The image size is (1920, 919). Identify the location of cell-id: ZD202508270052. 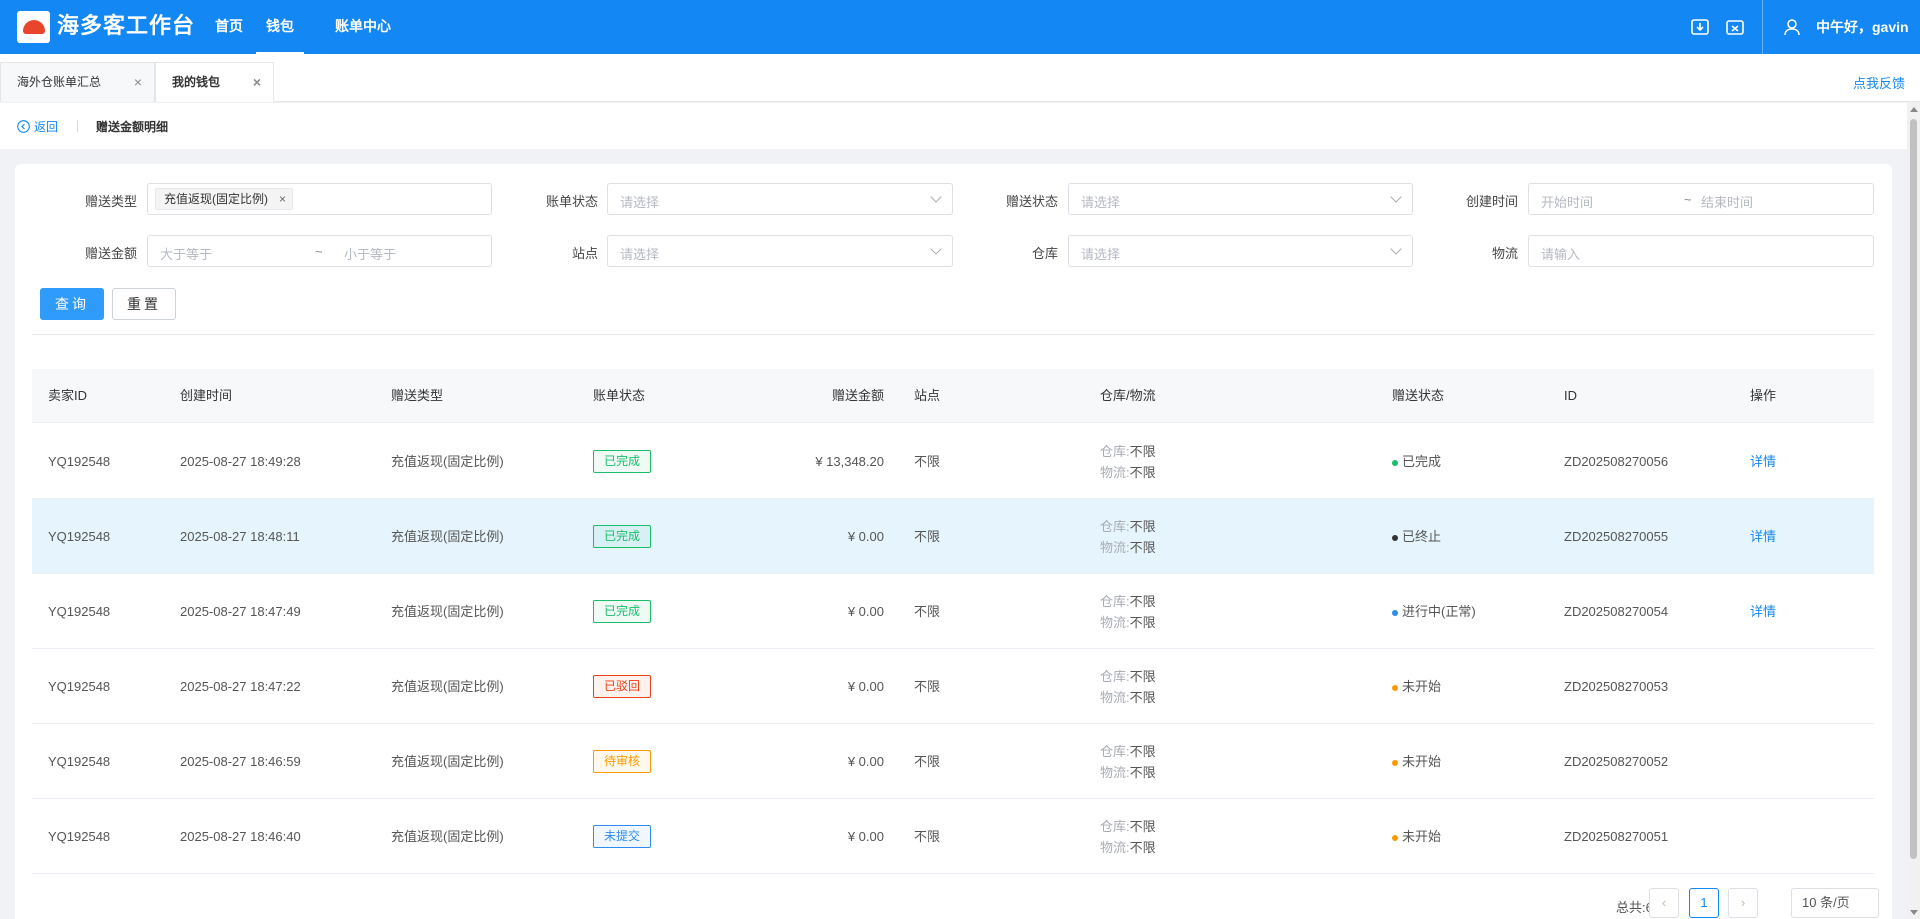
(1616, 761).